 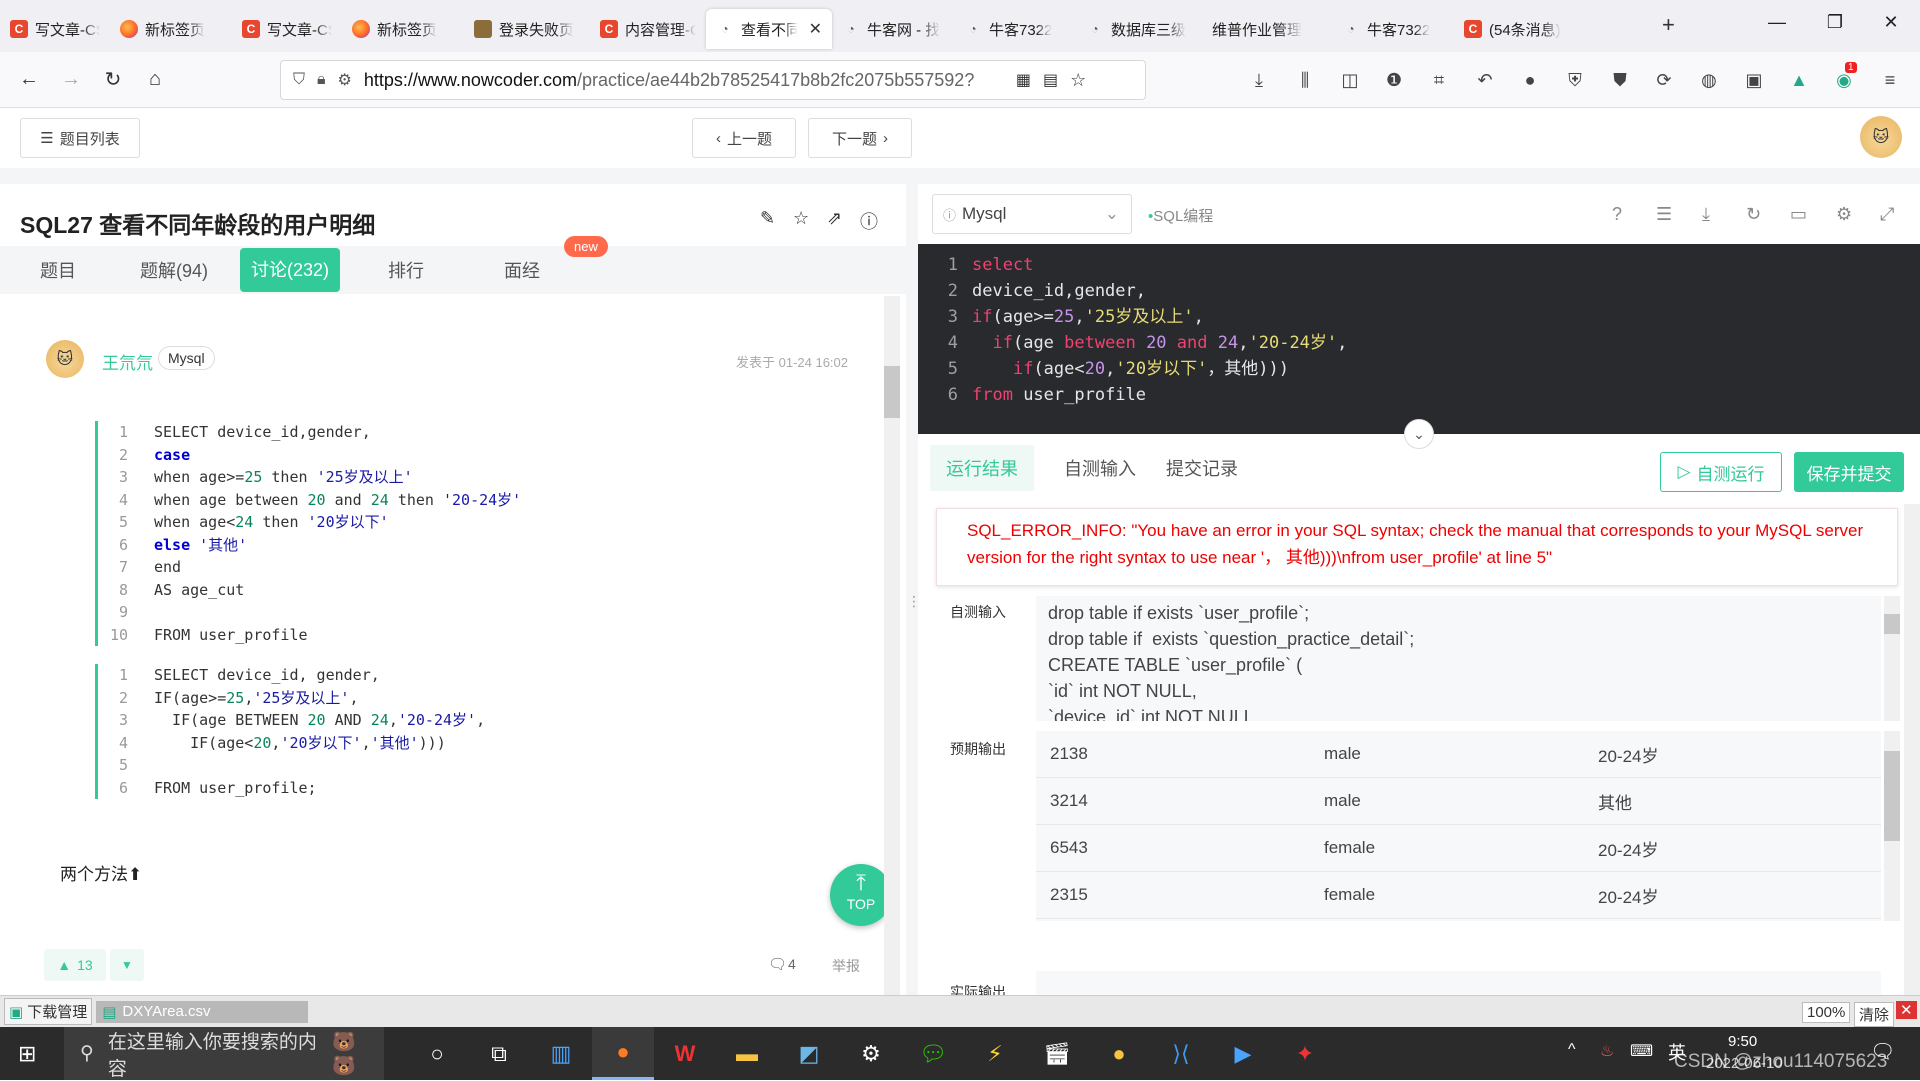 I want to click on extension-mask-icon: ▣, so click(x=1754, y=80).